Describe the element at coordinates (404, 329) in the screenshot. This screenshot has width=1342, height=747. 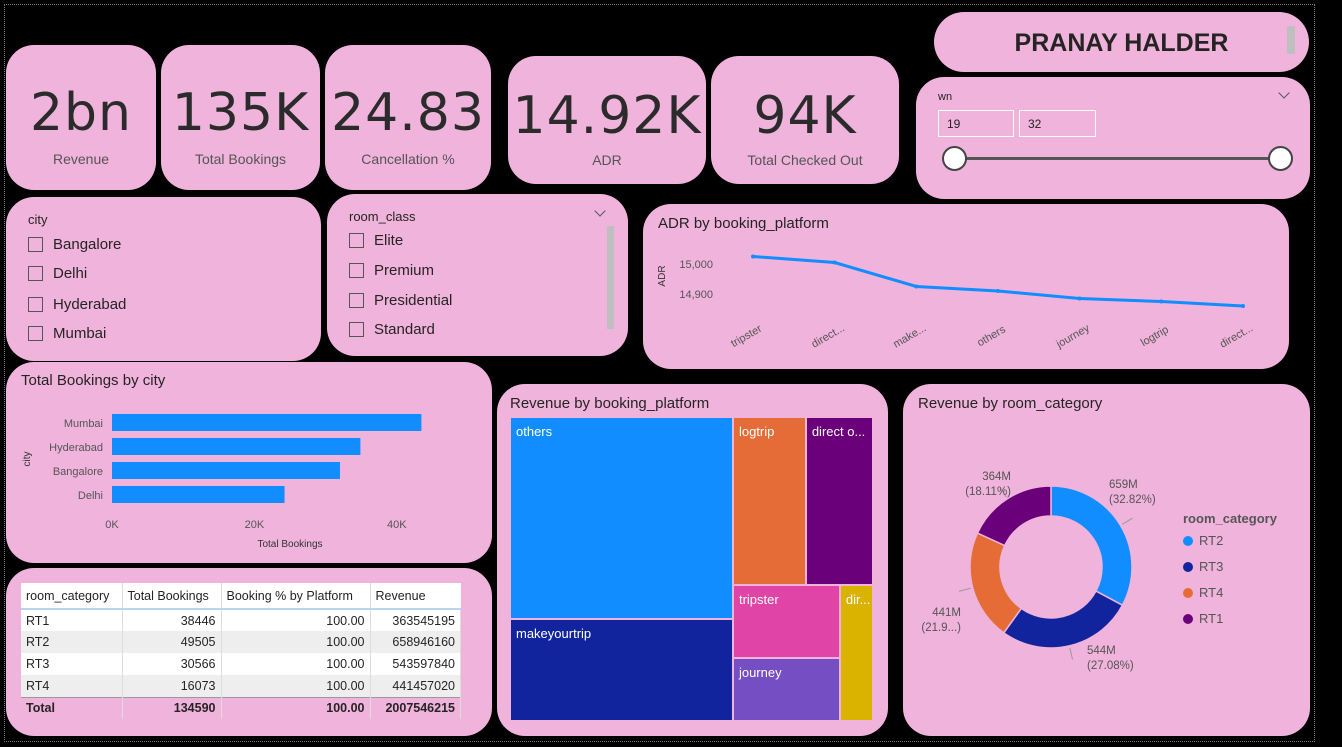
I see `slicer-item-label: Standard` at that location.